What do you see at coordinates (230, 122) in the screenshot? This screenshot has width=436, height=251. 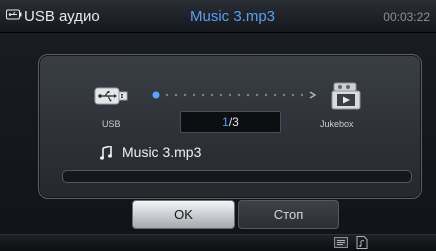 I see `file-counter: 1/3` at bounding box center [230, 122].